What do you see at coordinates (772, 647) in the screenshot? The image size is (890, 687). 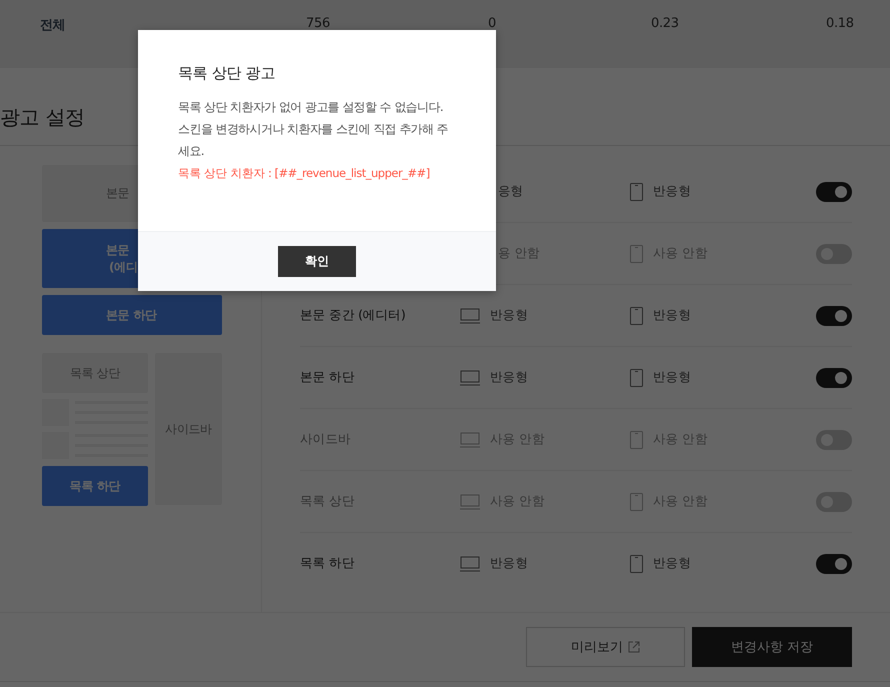 I see `save-button: 변경사항 저장` at bounding box center [772, 647].